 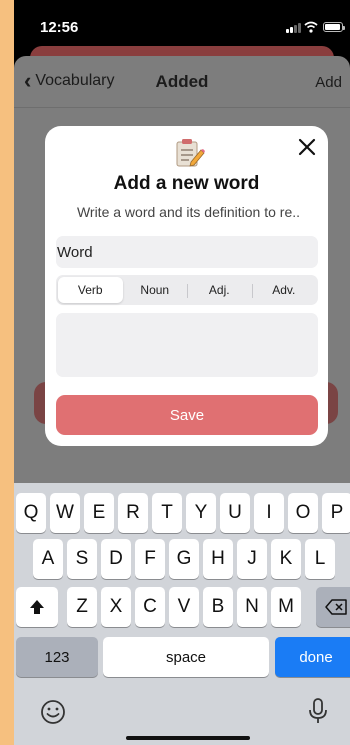 I want to click on status-bar: 12:56, so click(x=182, y=23).